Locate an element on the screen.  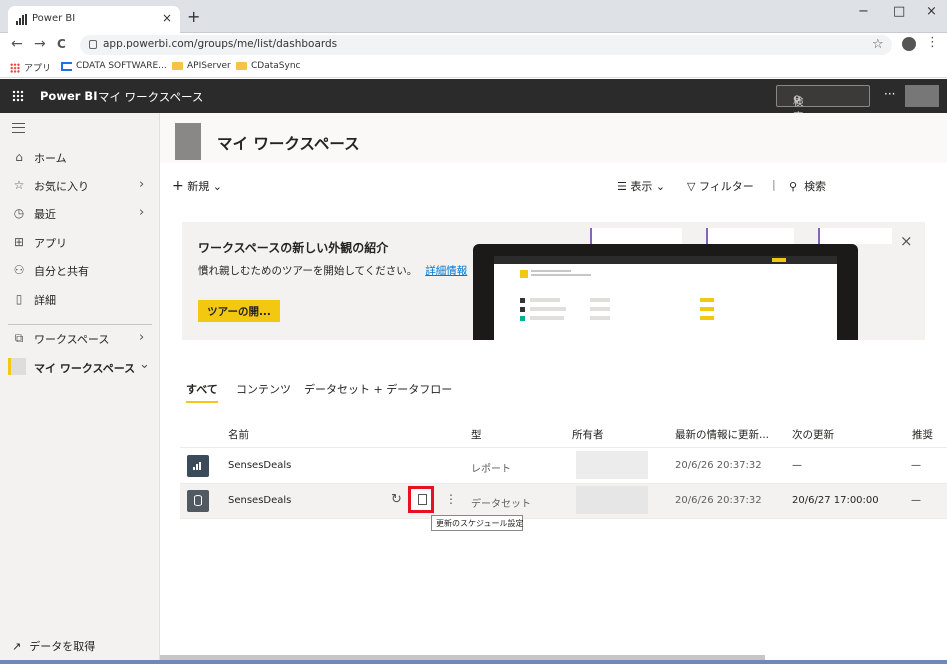
last-refresh: 20/6/26 20:37:32 is located at coordinates (718, 500).